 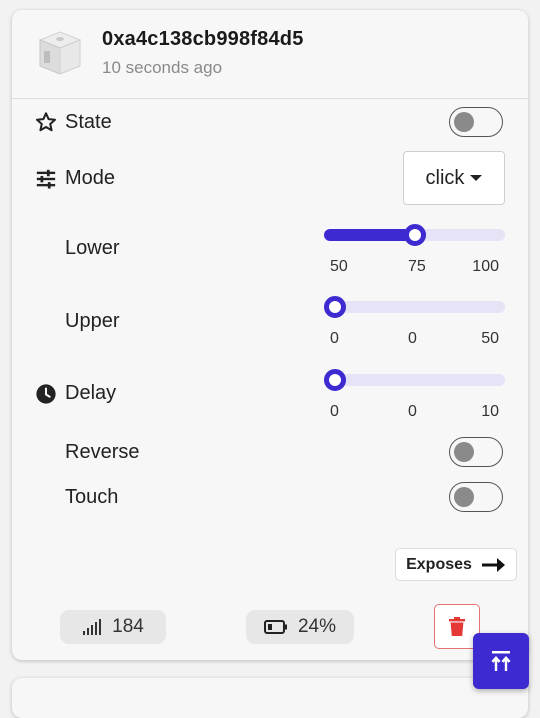 What do you see at coordinates (490, 338) in the screenshot?
I see `slider-mark-max: 50` at bounding box center [490, 338].